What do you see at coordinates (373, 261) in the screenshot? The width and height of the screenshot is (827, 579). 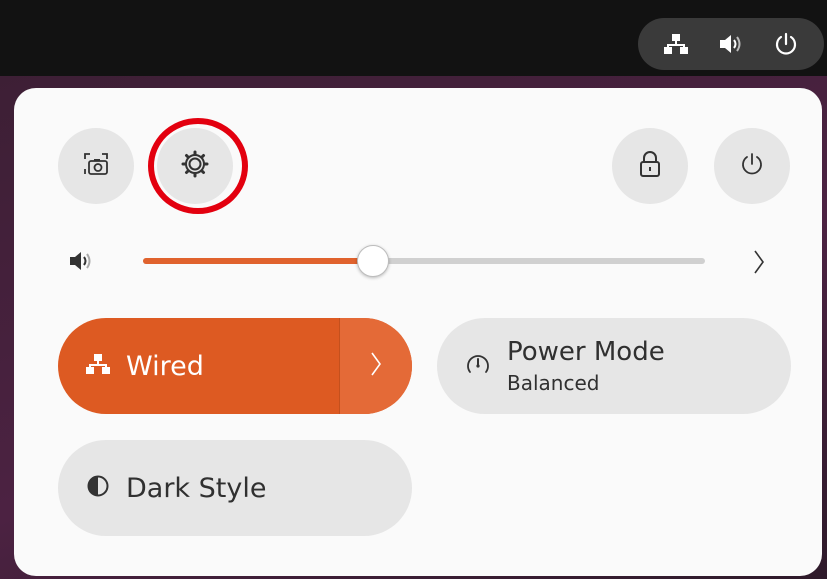 I see `volume-slider-handle` at bounding box center [373, 261].